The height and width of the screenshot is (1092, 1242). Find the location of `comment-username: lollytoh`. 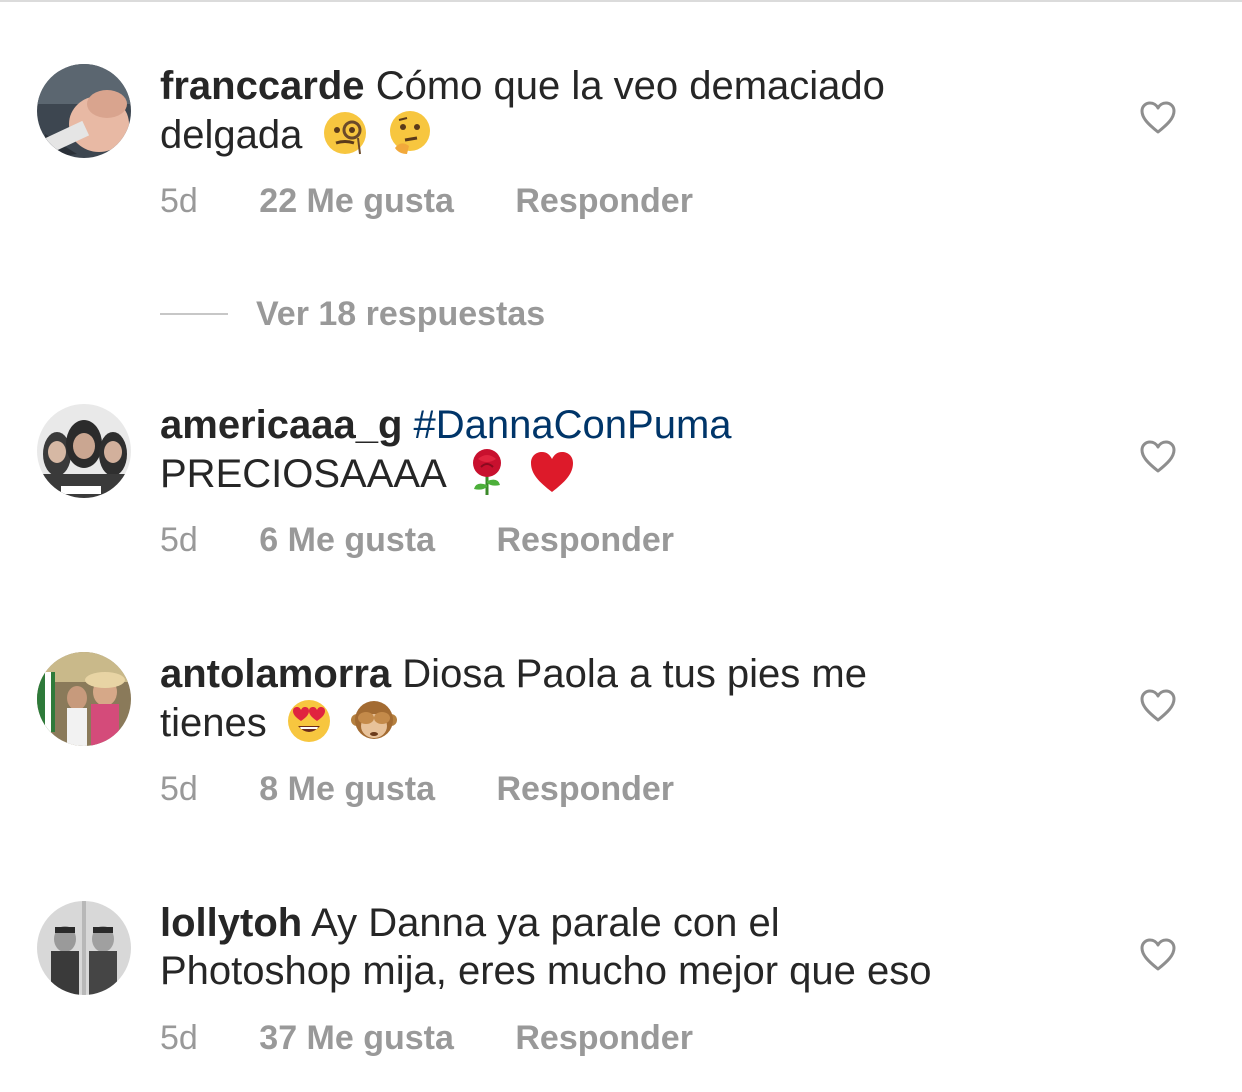

comment-username: lollytoh is located at coordinates (231, 923).